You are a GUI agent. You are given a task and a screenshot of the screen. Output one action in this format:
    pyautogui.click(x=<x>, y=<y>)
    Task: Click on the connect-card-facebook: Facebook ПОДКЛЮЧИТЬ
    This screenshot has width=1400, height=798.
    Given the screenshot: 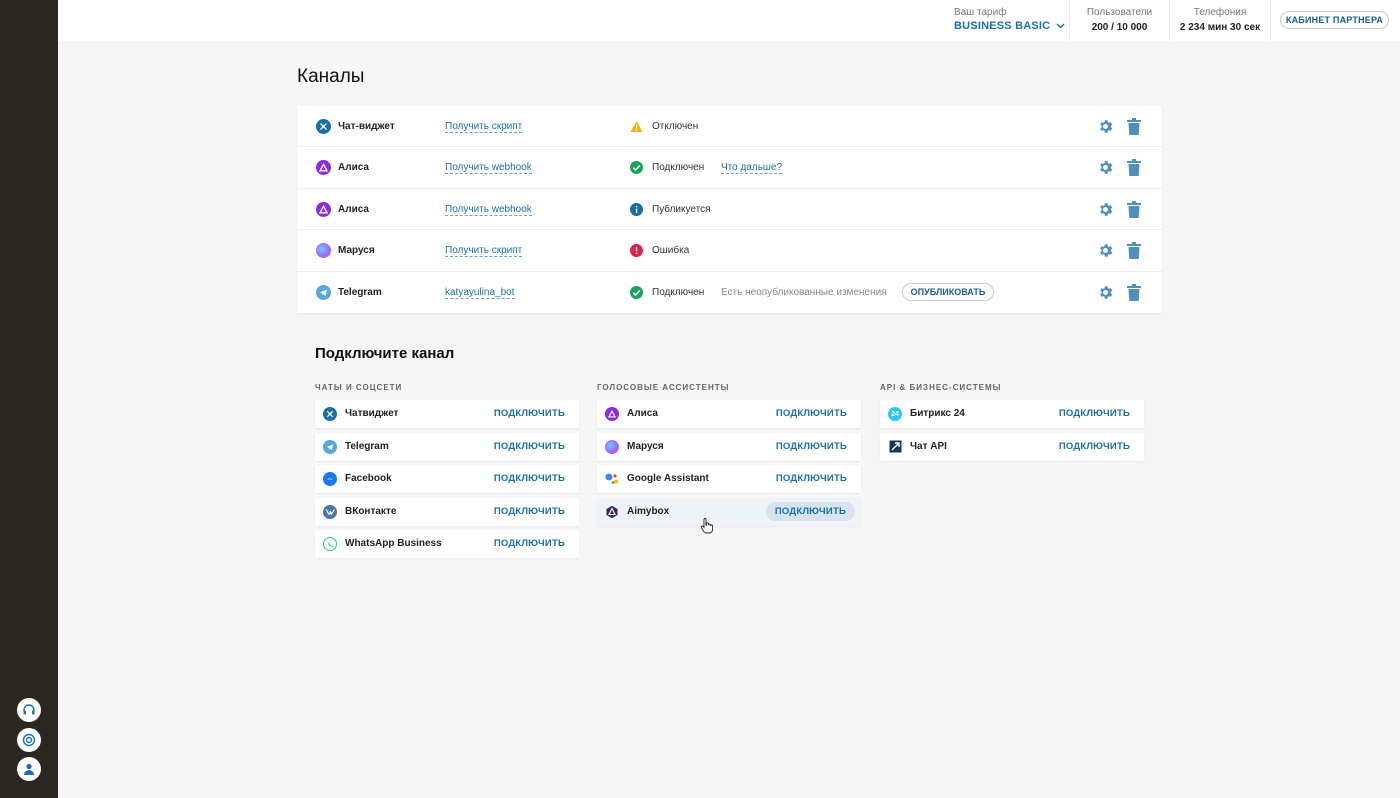 What is the action you would take?
    pyautogui.click(x=447, y=479)
    